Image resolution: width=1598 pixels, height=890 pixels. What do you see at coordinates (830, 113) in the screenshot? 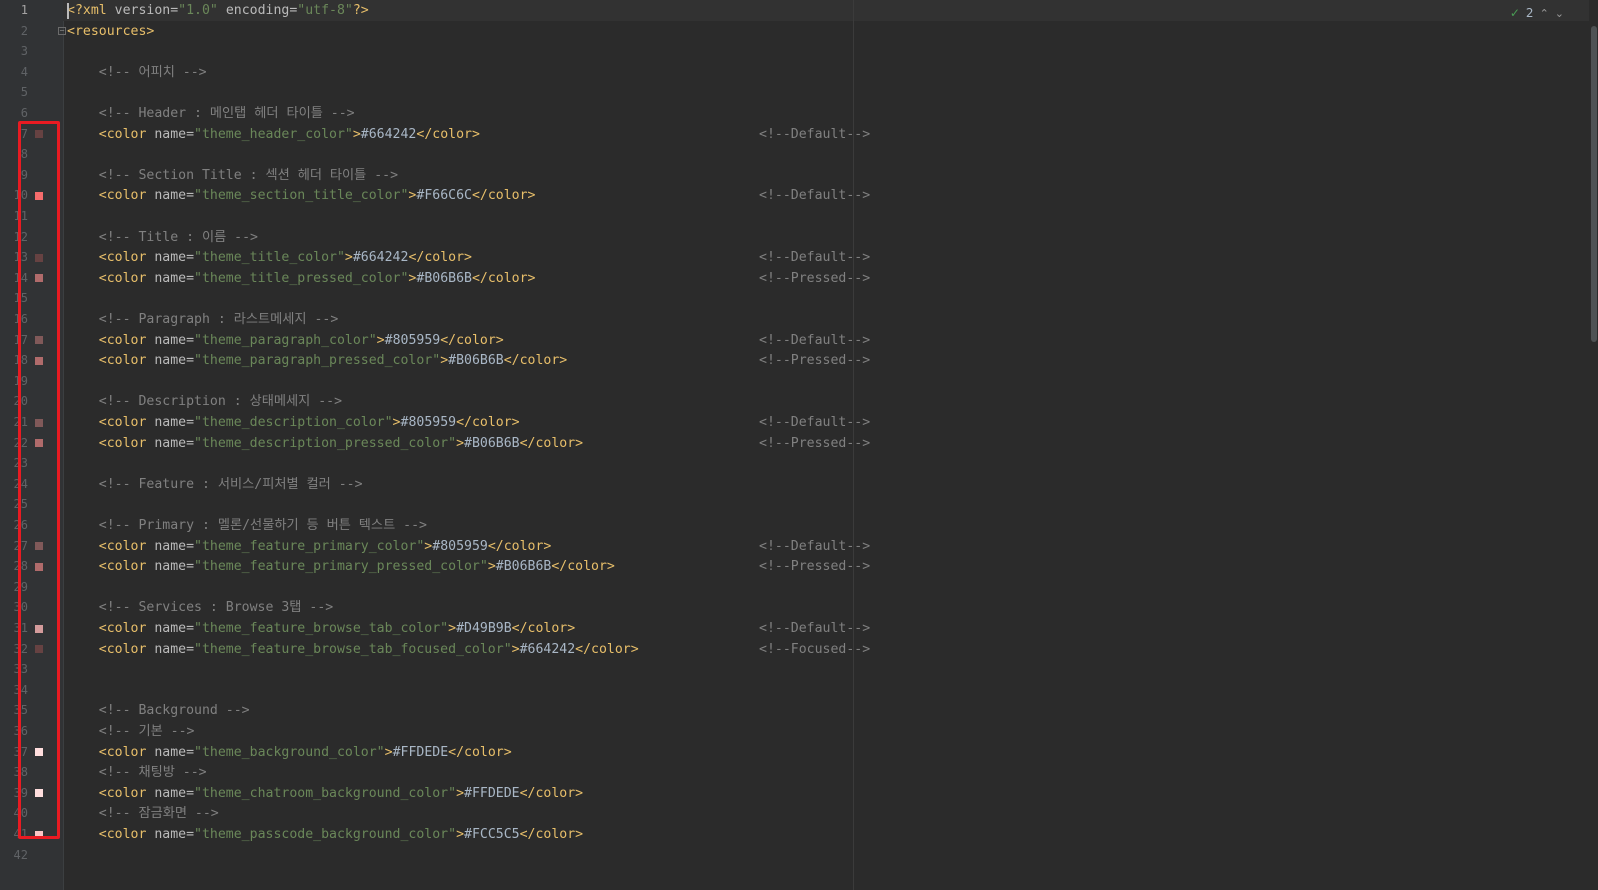
I see `code-line: <!-- Header : 메인탭 헤더 타이틀 -->` at bounding box center [830, 113].